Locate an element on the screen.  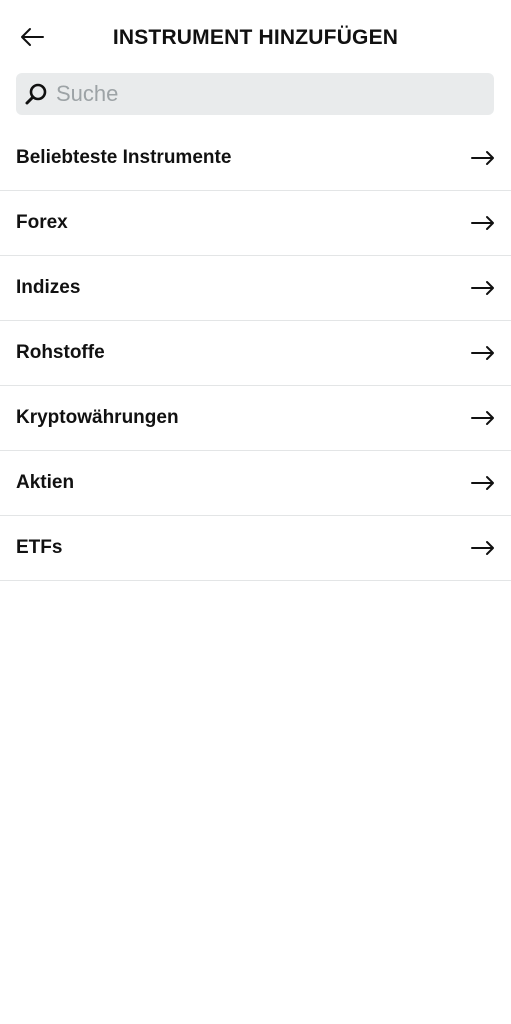
list-item-label: Kryptowährungen is located at coordinates (97, 417).